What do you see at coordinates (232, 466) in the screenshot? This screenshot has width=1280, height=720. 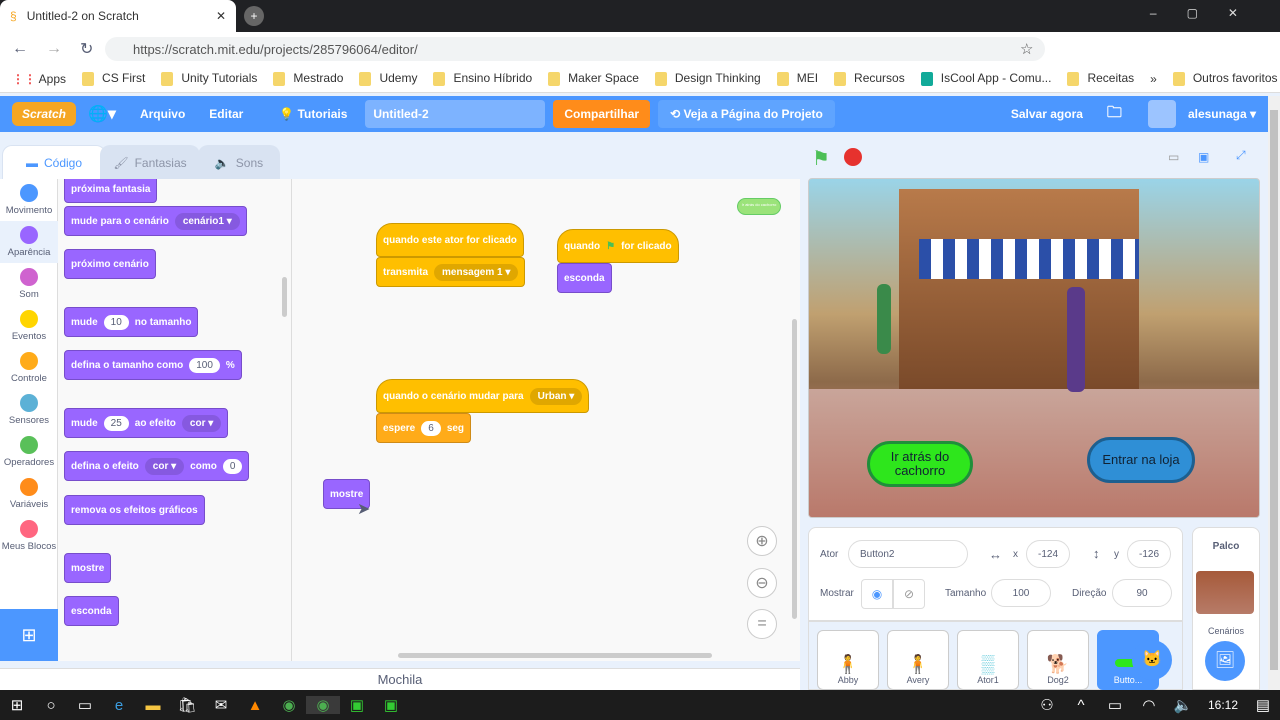 I see `value-input: 0` at bounding box center [232, 466].